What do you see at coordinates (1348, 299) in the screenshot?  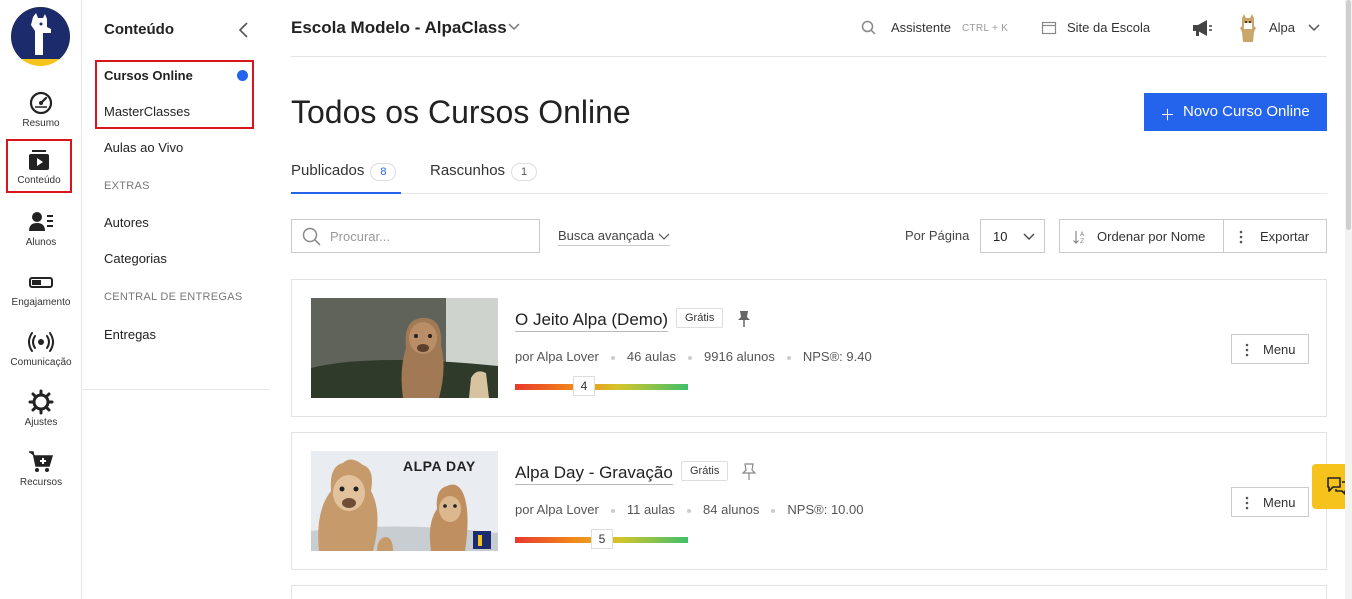 I see `page-scrollbar` at bounding box center [1348, 299].